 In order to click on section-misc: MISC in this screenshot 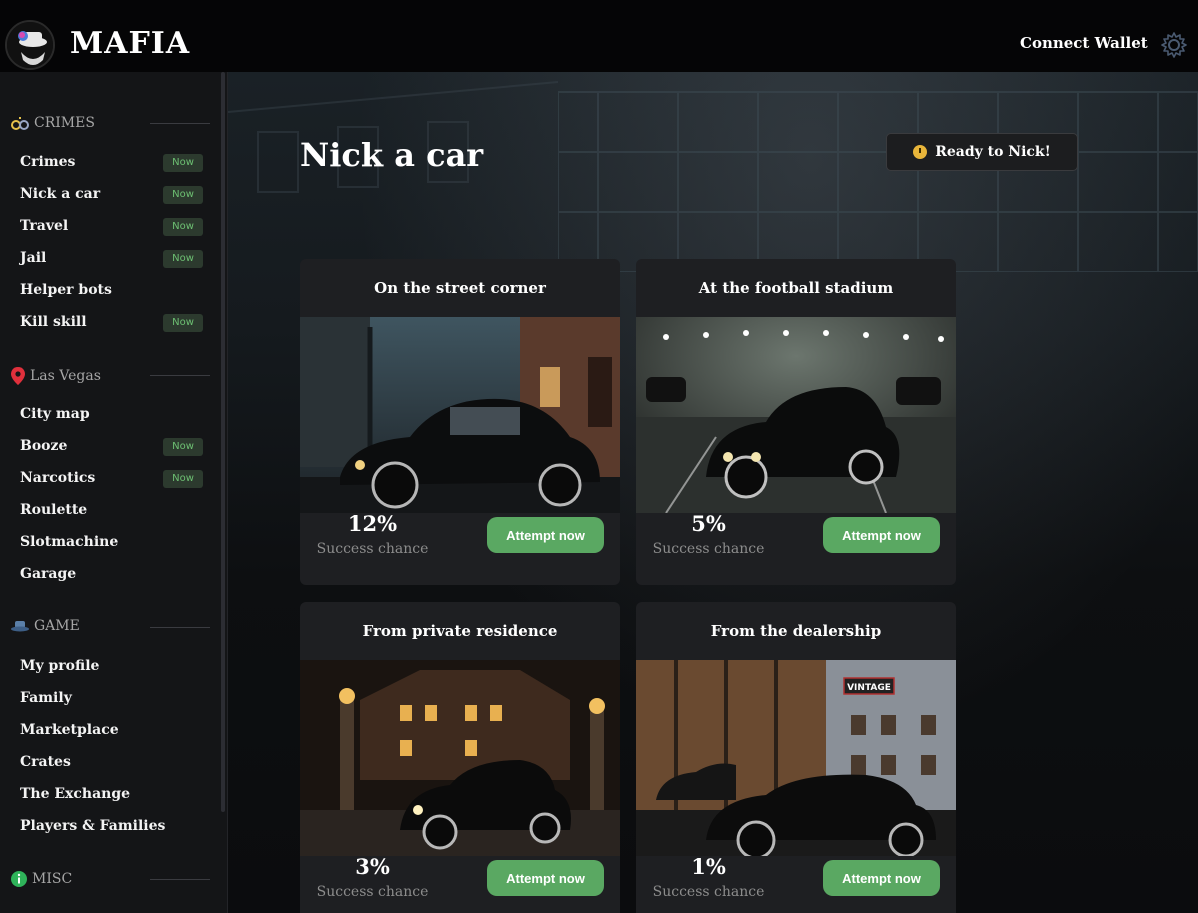, I will do `click(41, 879)`.